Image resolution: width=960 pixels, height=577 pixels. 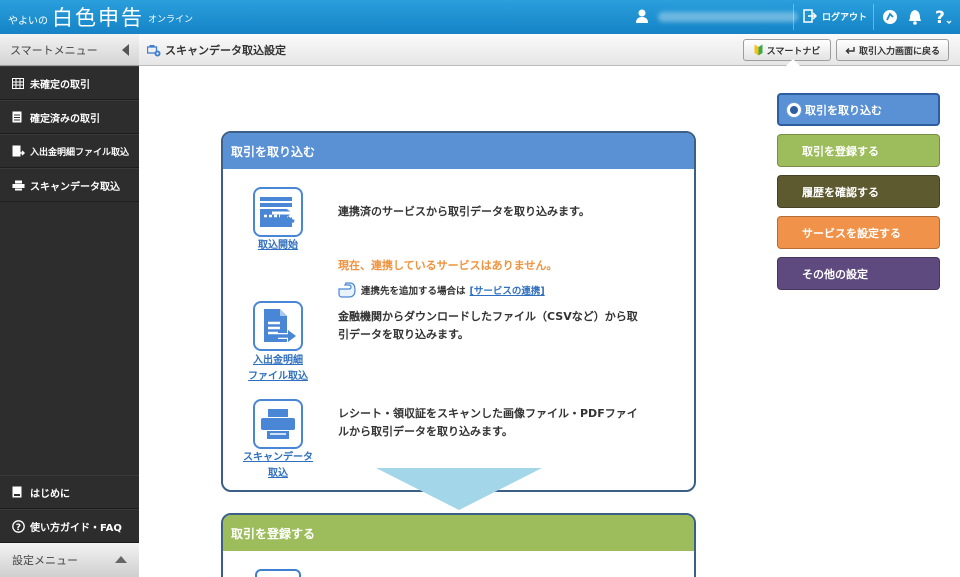 I want to click on book-icon, so click(x=18, y=492).